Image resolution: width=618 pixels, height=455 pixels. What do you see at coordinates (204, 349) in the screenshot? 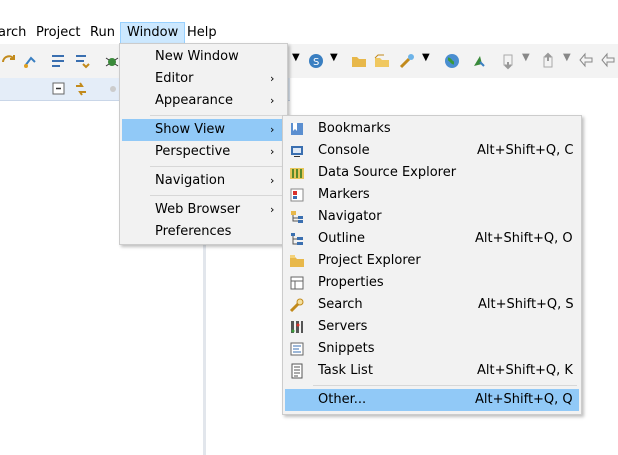
I see `view-divider` at bounding box center [204, 349].